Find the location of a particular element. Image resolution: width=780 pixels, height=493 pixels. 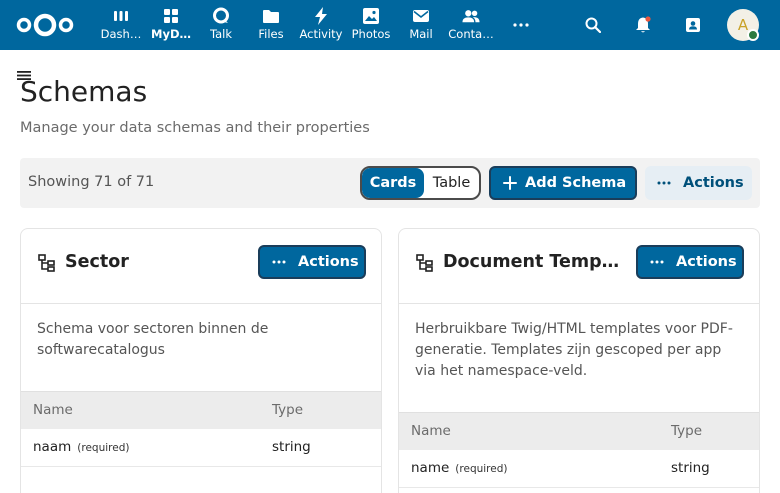

app-label: Activity is located at coordinates (321, 34).